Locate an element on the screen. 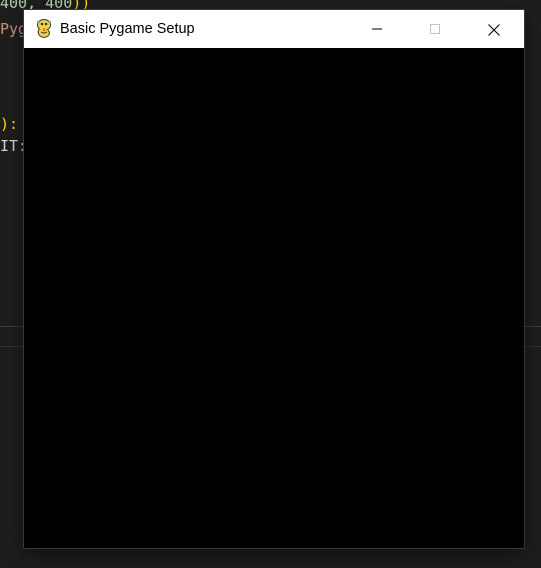 The width and height of the screenshot is (541, 568). pygame-snake-icon is located at coordinates (44, 29).